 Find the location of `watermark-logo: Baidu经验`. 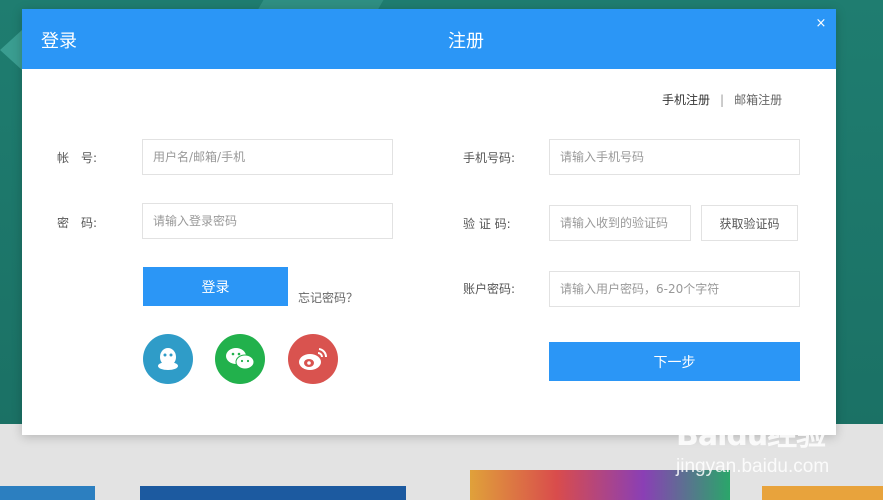

watermark-logo: Baidu经验 is located at coordinates (751, 435).